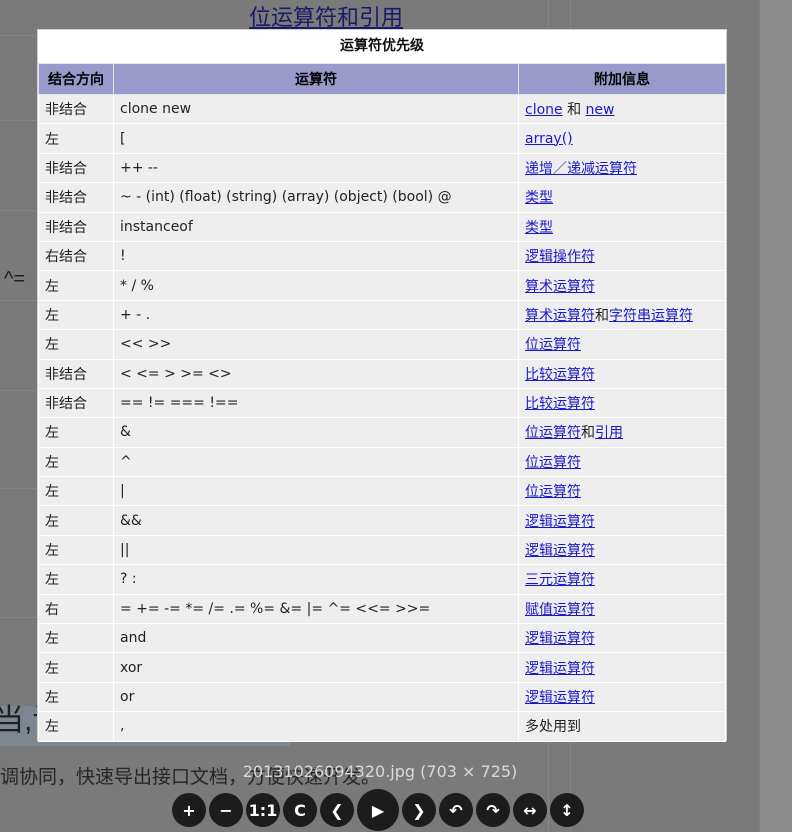  What do you see at coordinates (76, 79) in the screenshot?
I see `header-associativity: 结合方向` at bounding box center [76, 79].